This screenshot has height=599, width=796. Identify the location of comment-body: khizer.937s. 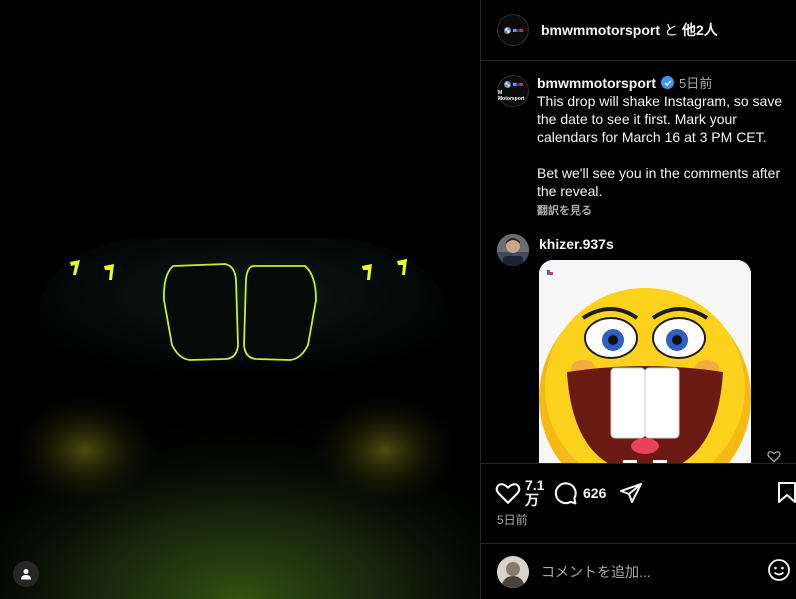
(645, 348).